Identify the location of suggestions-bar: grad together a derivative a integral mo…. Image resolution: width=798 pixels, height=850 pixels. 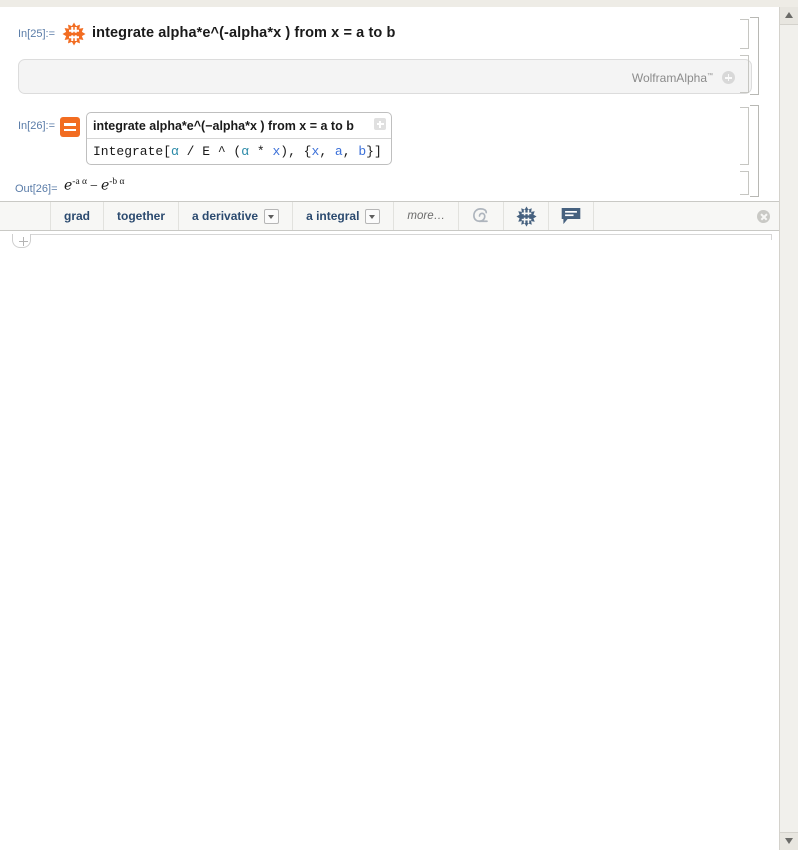
(389, 216).